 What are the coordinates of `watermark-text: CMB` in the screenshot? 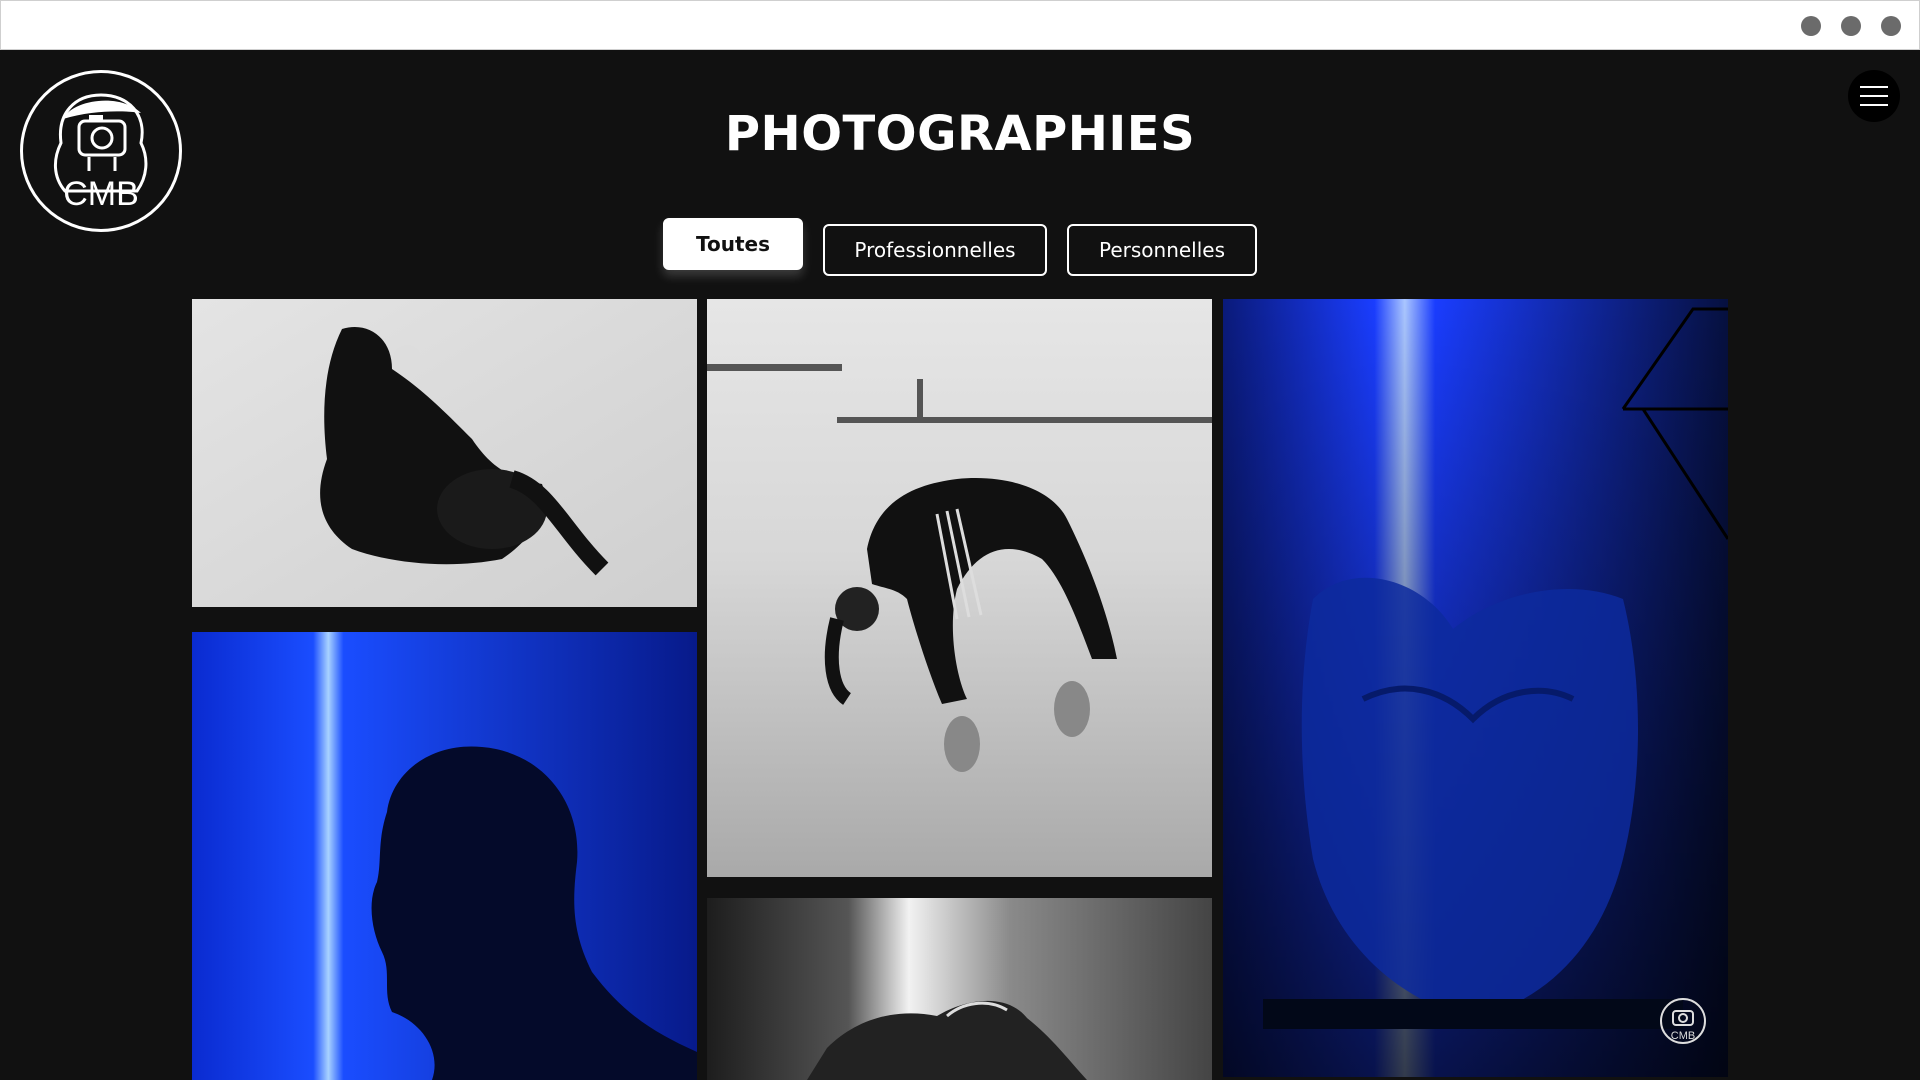 It's located at (1683, 1036).